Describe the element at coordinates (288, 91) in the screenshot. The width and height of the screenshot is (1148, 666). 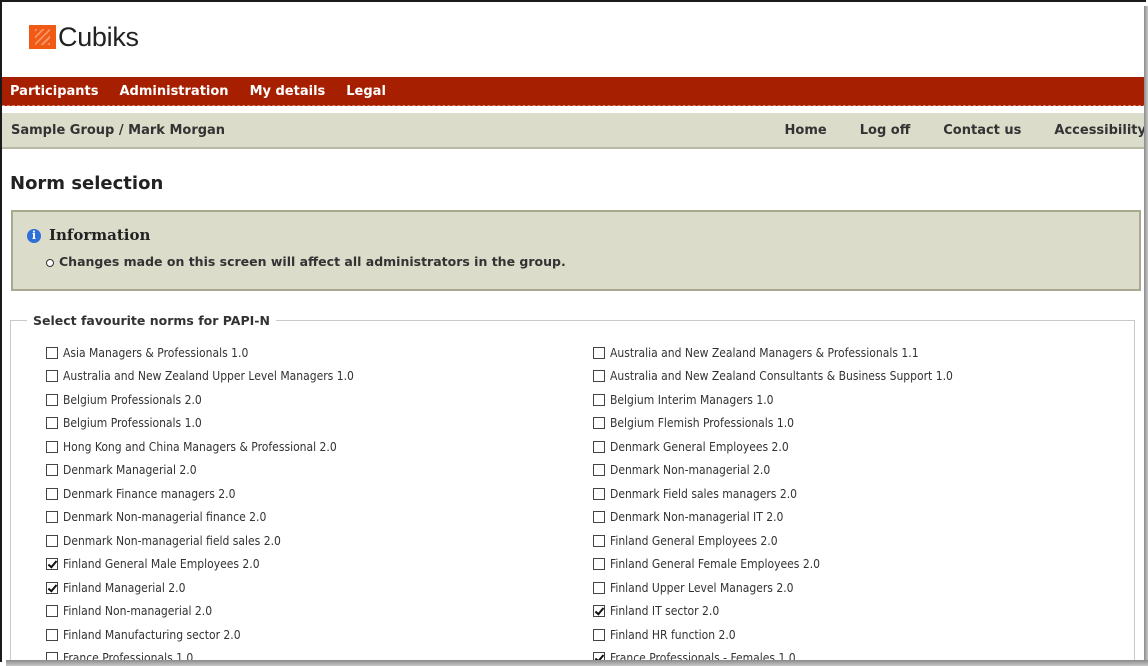
I see `nav-my-details: My details` at that location.